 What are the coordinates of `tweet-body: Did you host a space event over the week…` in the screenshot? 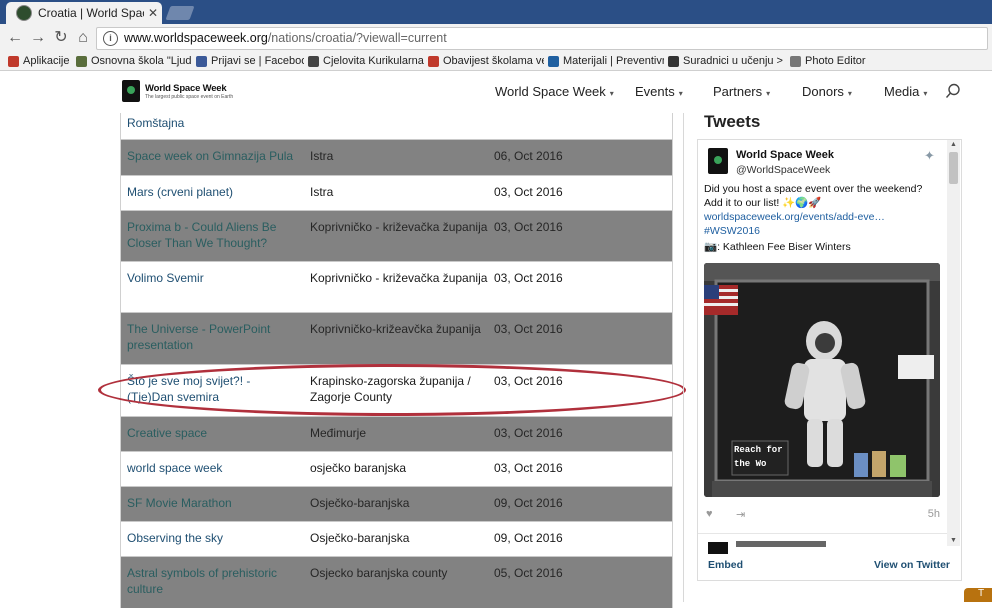 It's located at (813, 196).